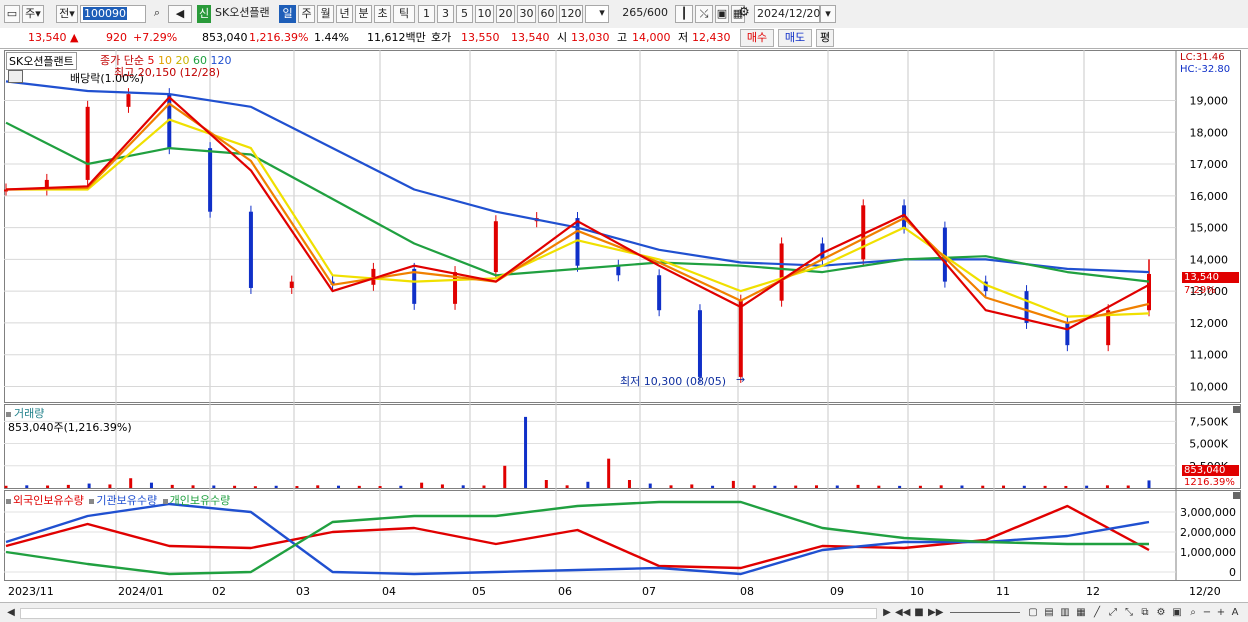 This screenshot has height=622, width=1248. What do you see at coordinates (828, 14) in the screenshot?
I see `calendar-dropdown: ▾` at bounding box center [828, 14].